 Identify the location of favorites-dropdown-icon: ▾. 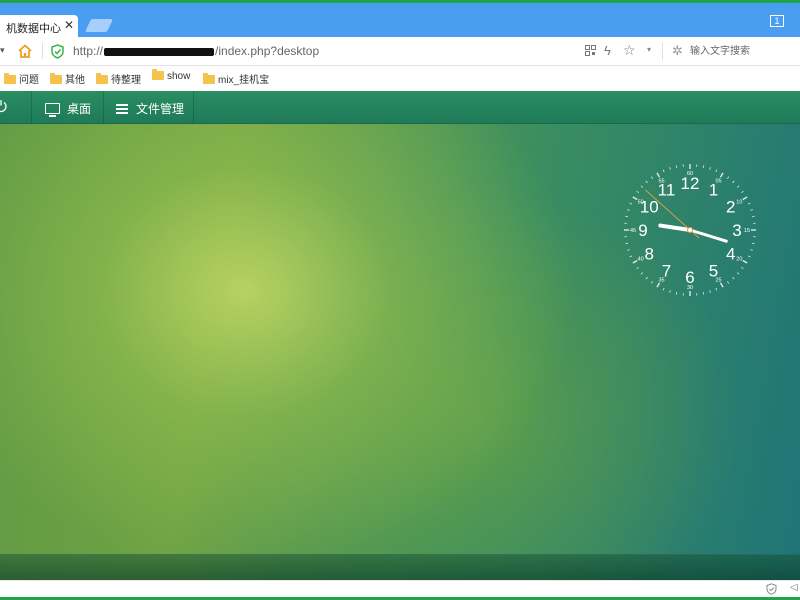
(649, 49).